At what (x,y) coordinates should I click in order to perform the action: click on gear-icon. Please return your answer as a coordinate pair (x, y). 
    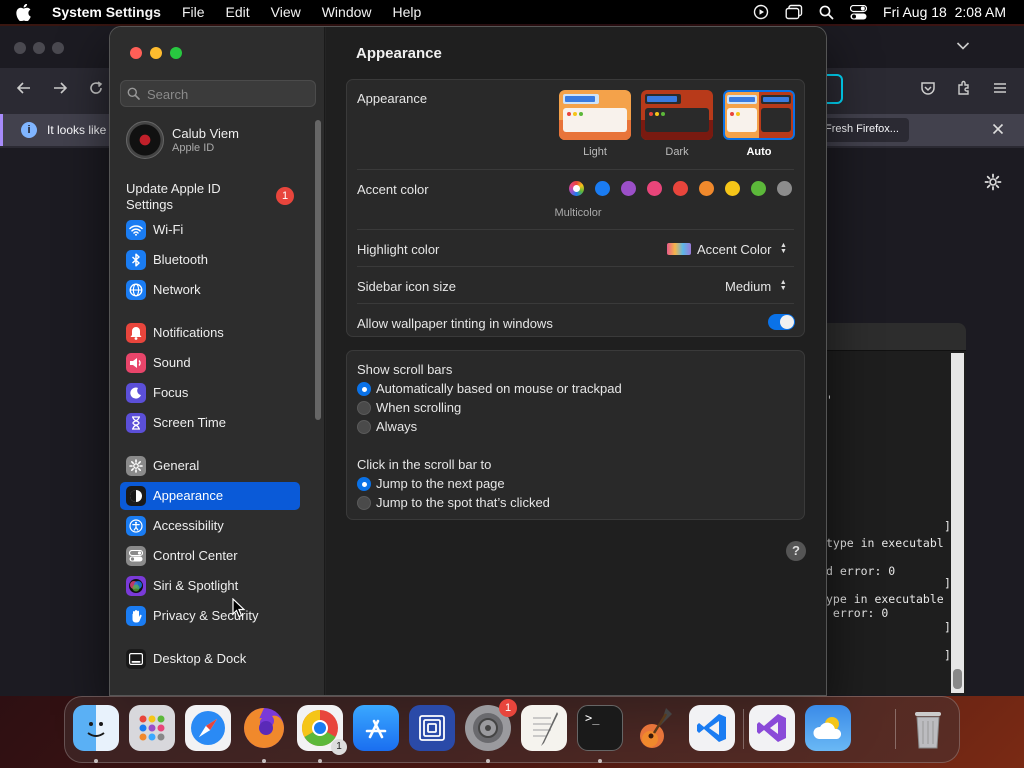
    Looking at the image, I should click on (993, 184).